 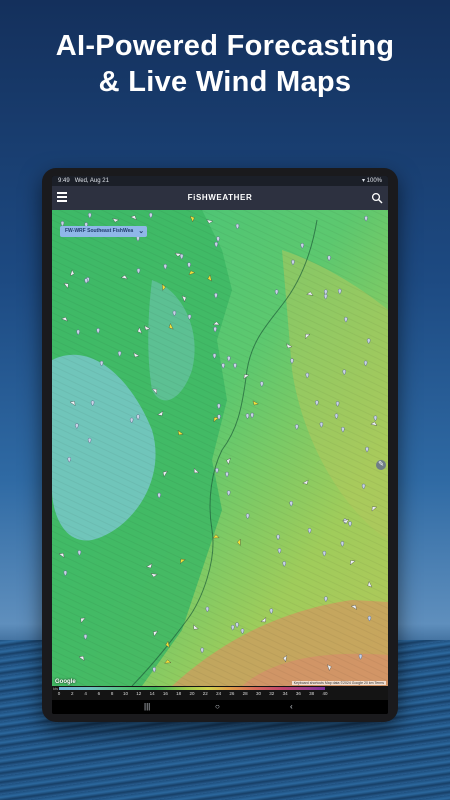 What do you see at coordinates (59, 693) in the screenshot?
I see `legend-tick: 0` at bounding box center [59, 693].